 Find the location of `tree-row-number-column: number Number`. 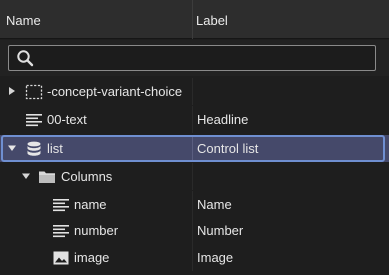

tree-row-number-column: number Number is located at coordinates (194, 230).